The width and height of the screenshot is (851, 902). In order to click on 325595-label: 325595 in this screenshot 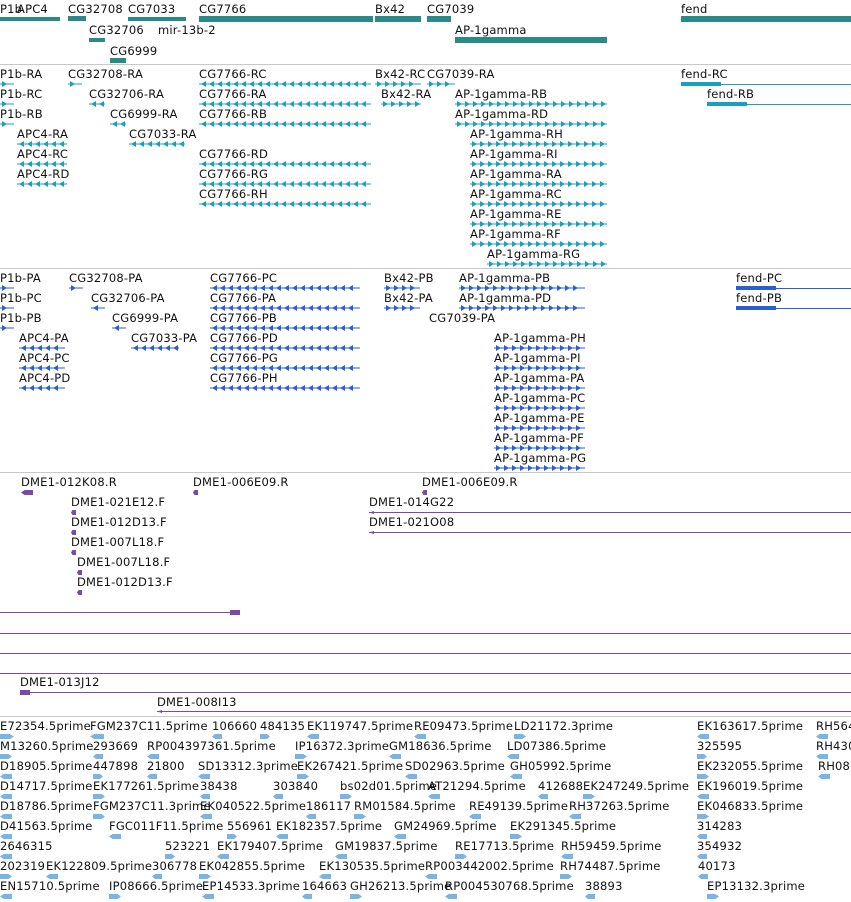, I will do `click(720, 746)`.